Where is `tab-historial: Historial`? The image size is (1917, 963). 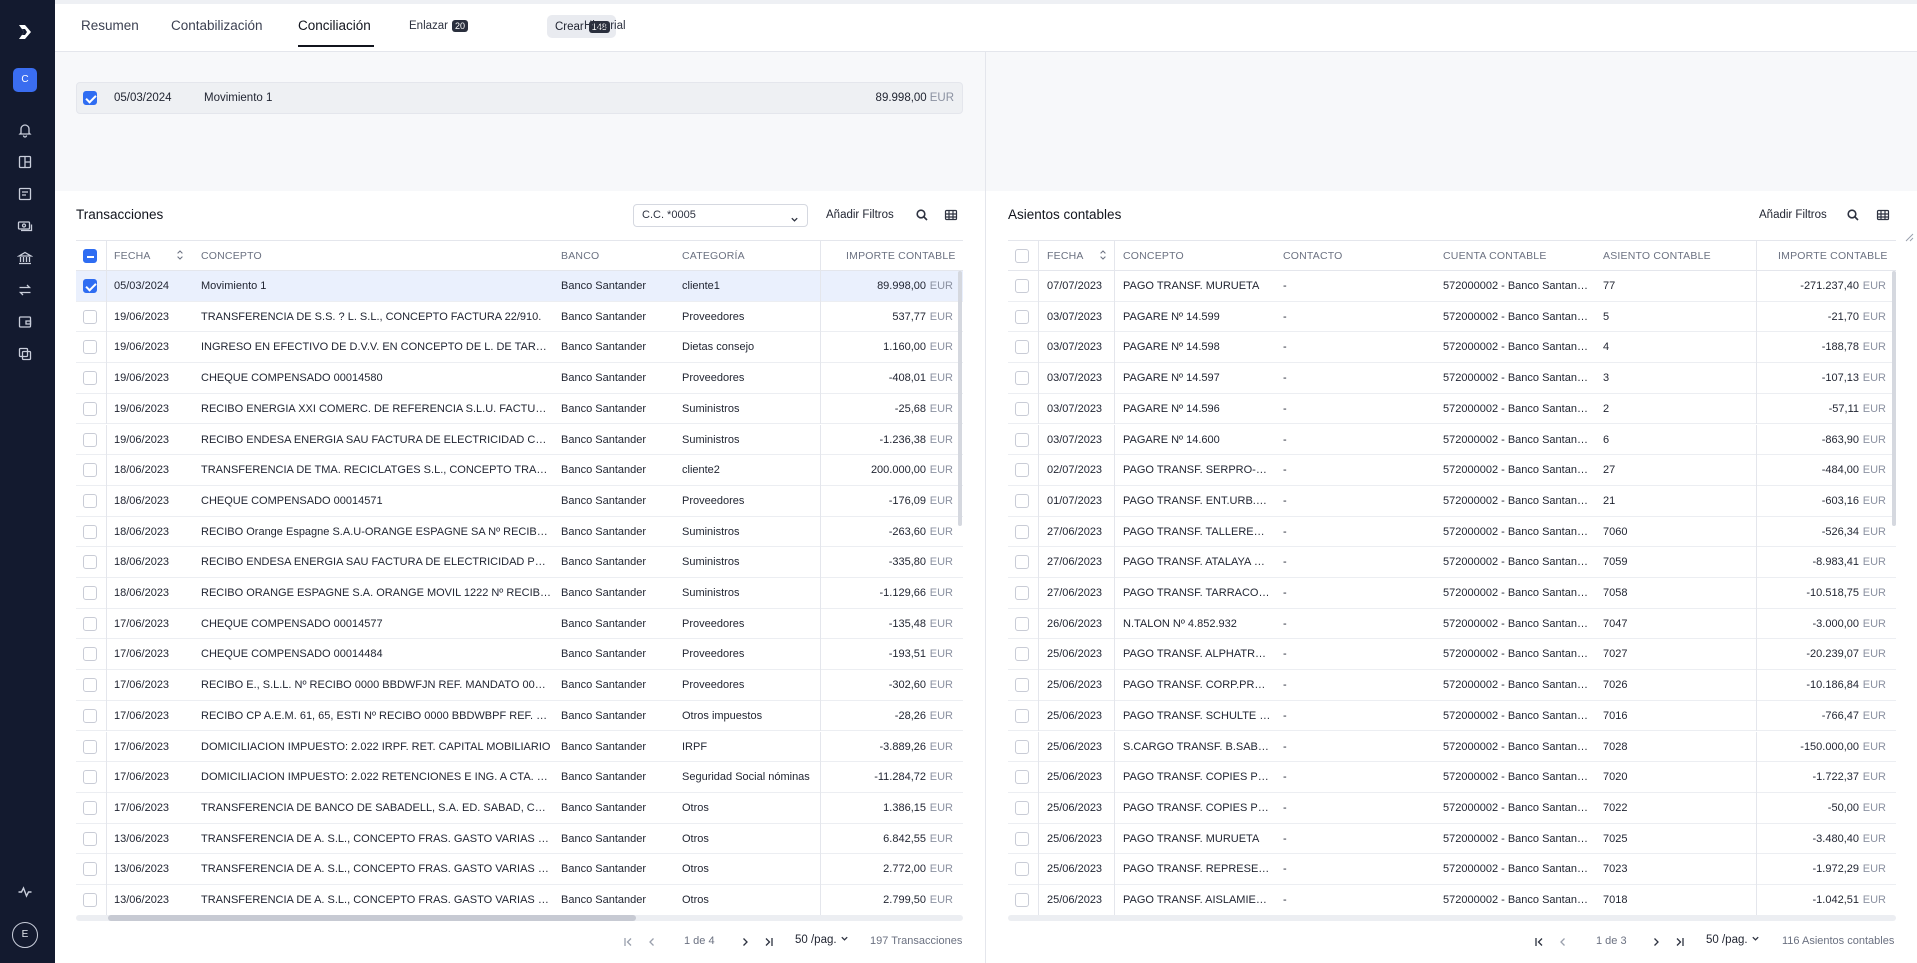 tab-historial: Historial is located at coordinates (605, 26).